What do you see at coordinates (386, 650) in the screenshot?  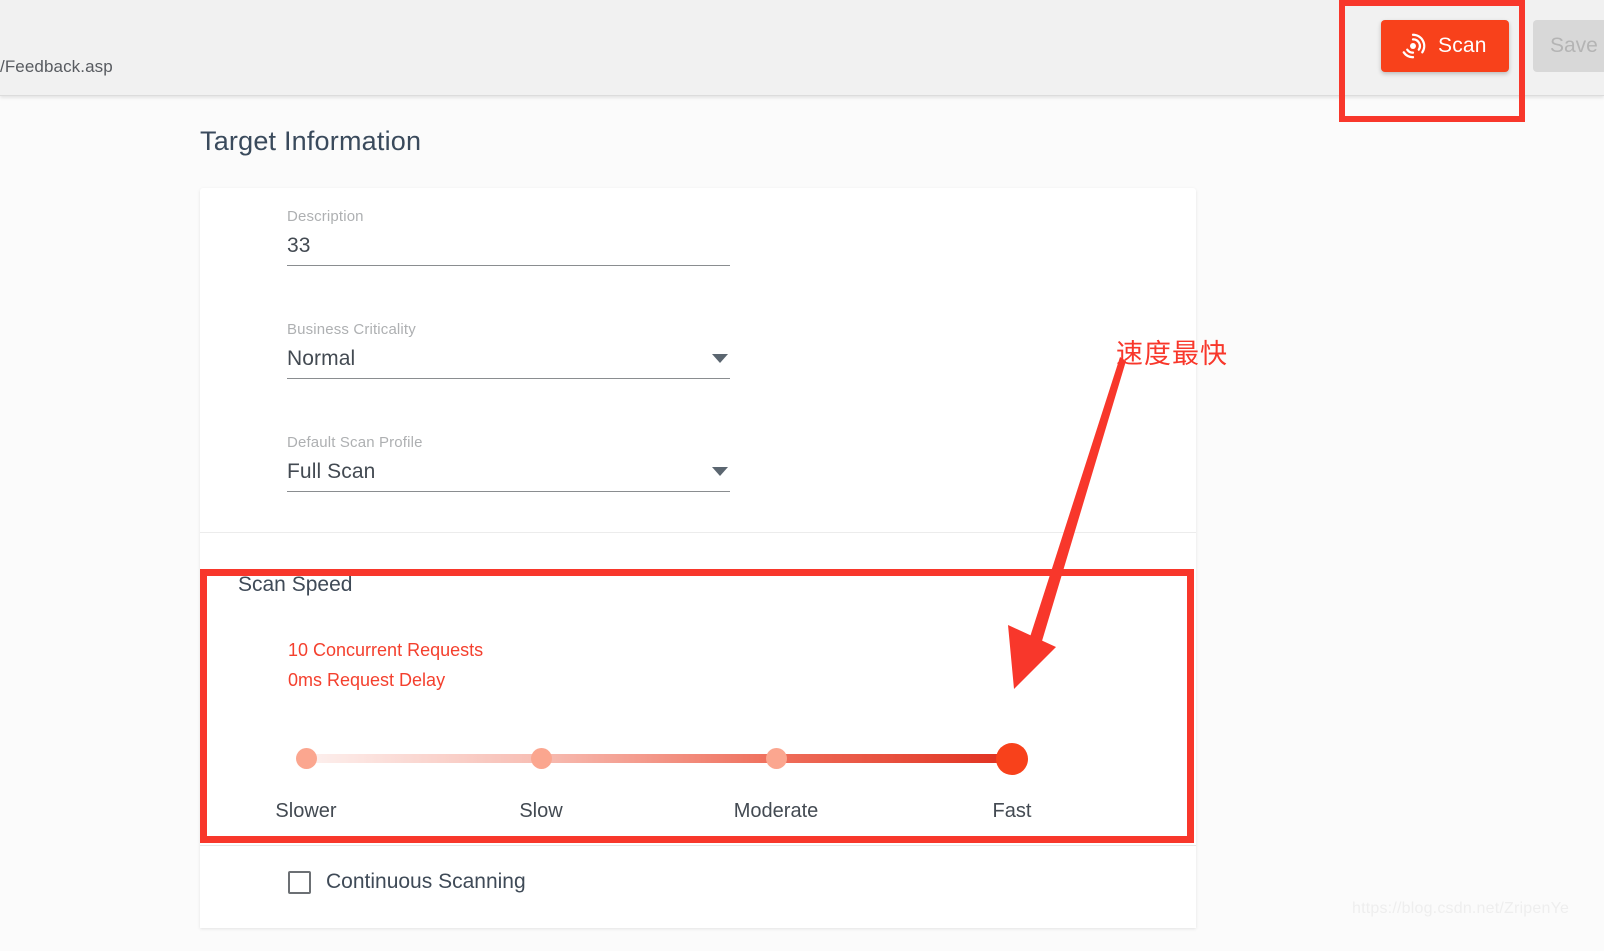 I see `concurrent-requests-text: 10 Concurrent Requests` at bounding box center [386, 650].